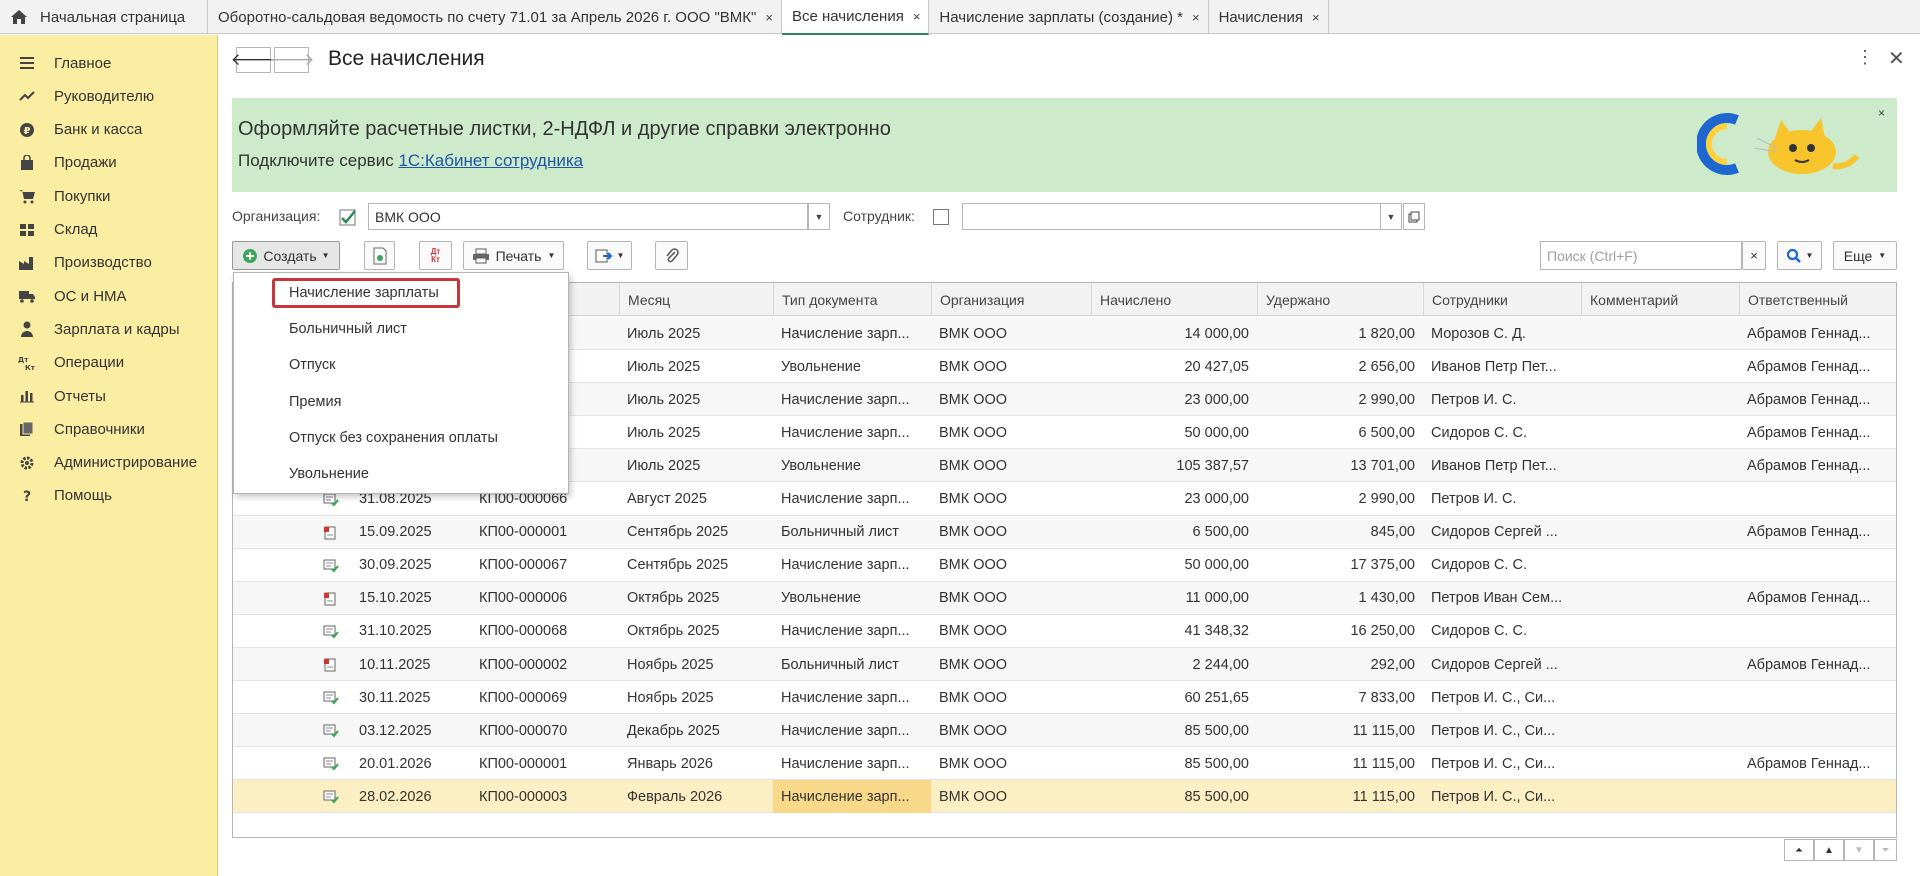 The height and width of the screenshot is (876, 1920). What do you see at coordinates (696, 299) in the screenshot?
I see `table-header-cell: Месяц` at bounding box center [696, 299].